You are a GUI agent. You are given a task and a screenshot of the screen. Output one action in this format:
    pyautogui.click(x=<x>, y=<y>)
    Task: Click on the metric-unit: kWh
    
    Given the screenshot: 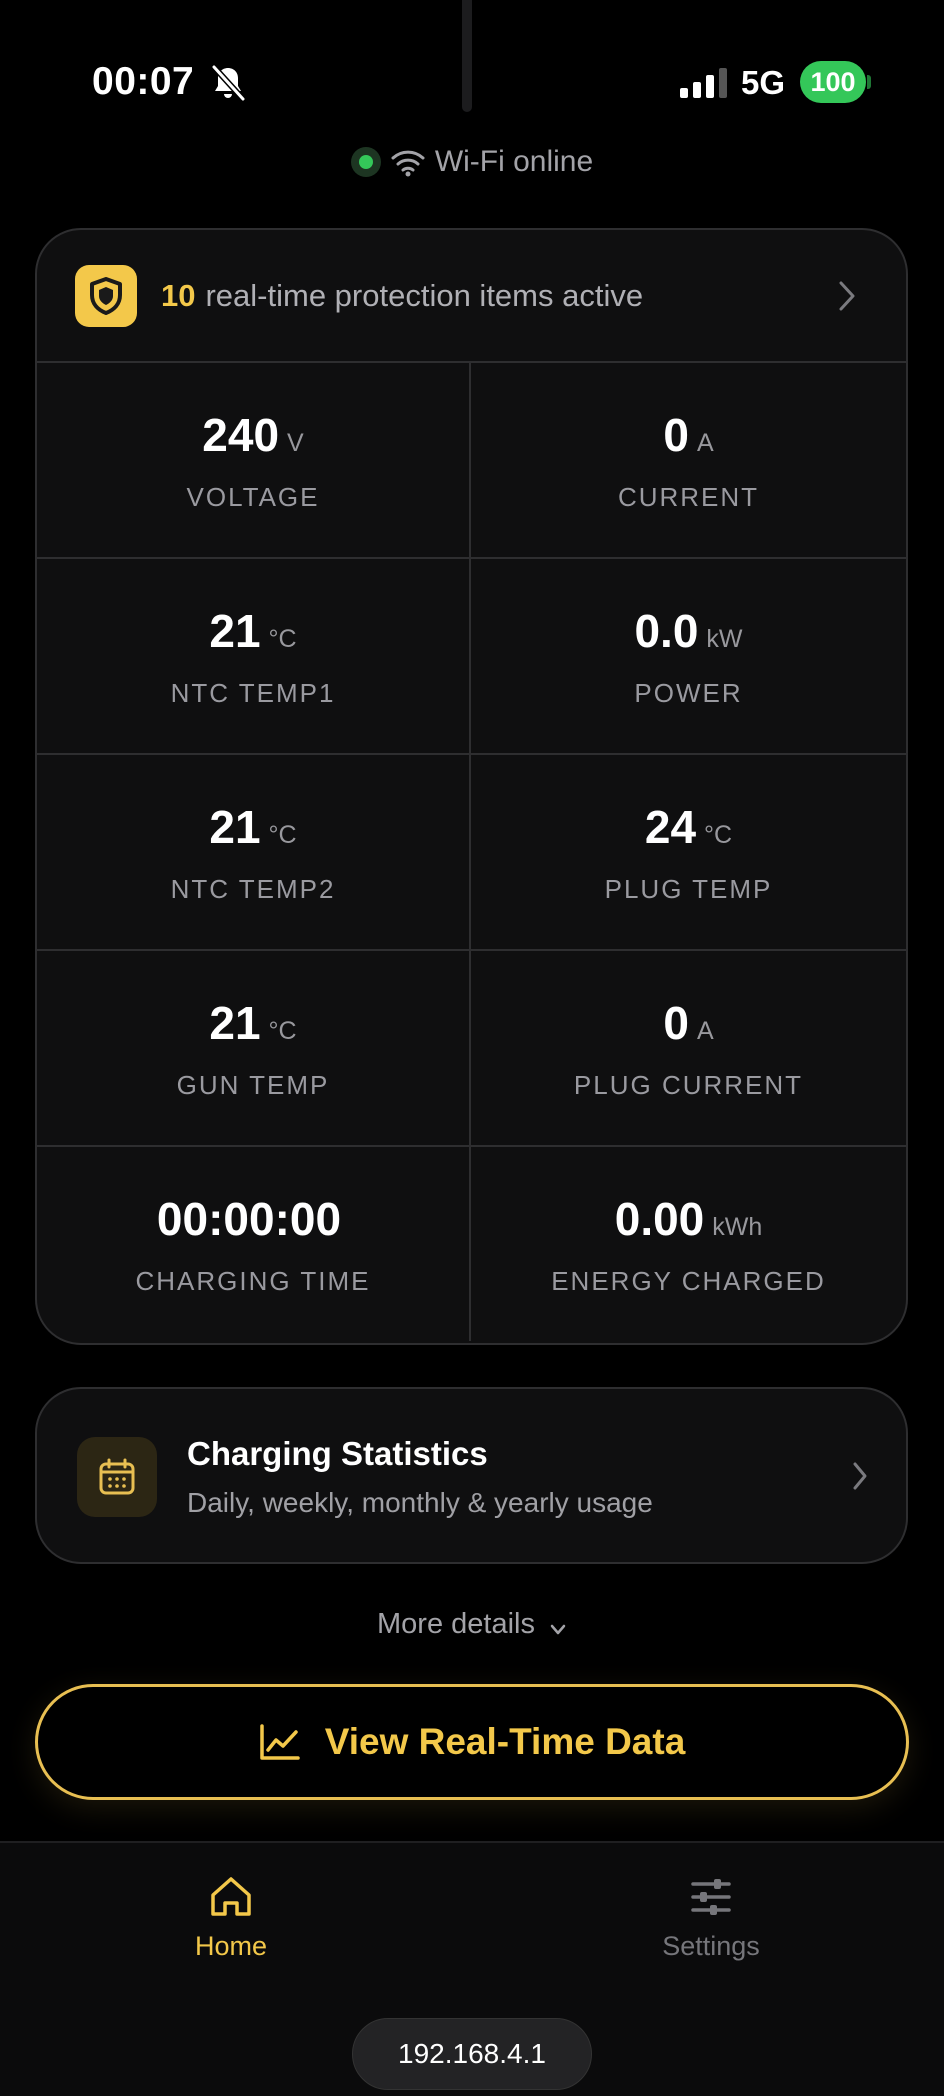 What is the action you would take?
    pyautogui.click(x=737, y=1226)
    